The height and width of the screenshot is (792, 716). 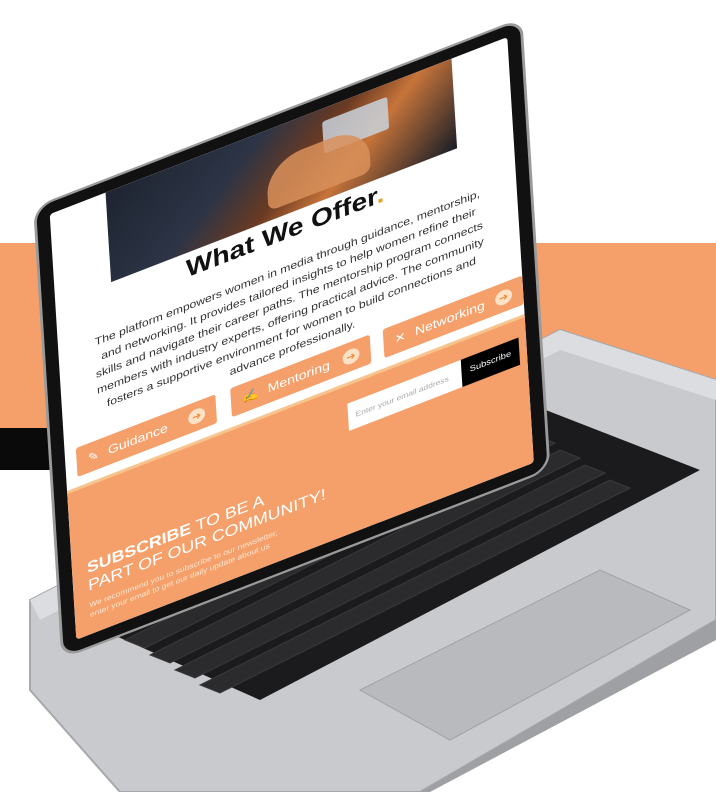 What do you see at coordinates (138, 439) in the screenshot?
I see `offer-button-label: Guidance` at bounding box center [138, 439].